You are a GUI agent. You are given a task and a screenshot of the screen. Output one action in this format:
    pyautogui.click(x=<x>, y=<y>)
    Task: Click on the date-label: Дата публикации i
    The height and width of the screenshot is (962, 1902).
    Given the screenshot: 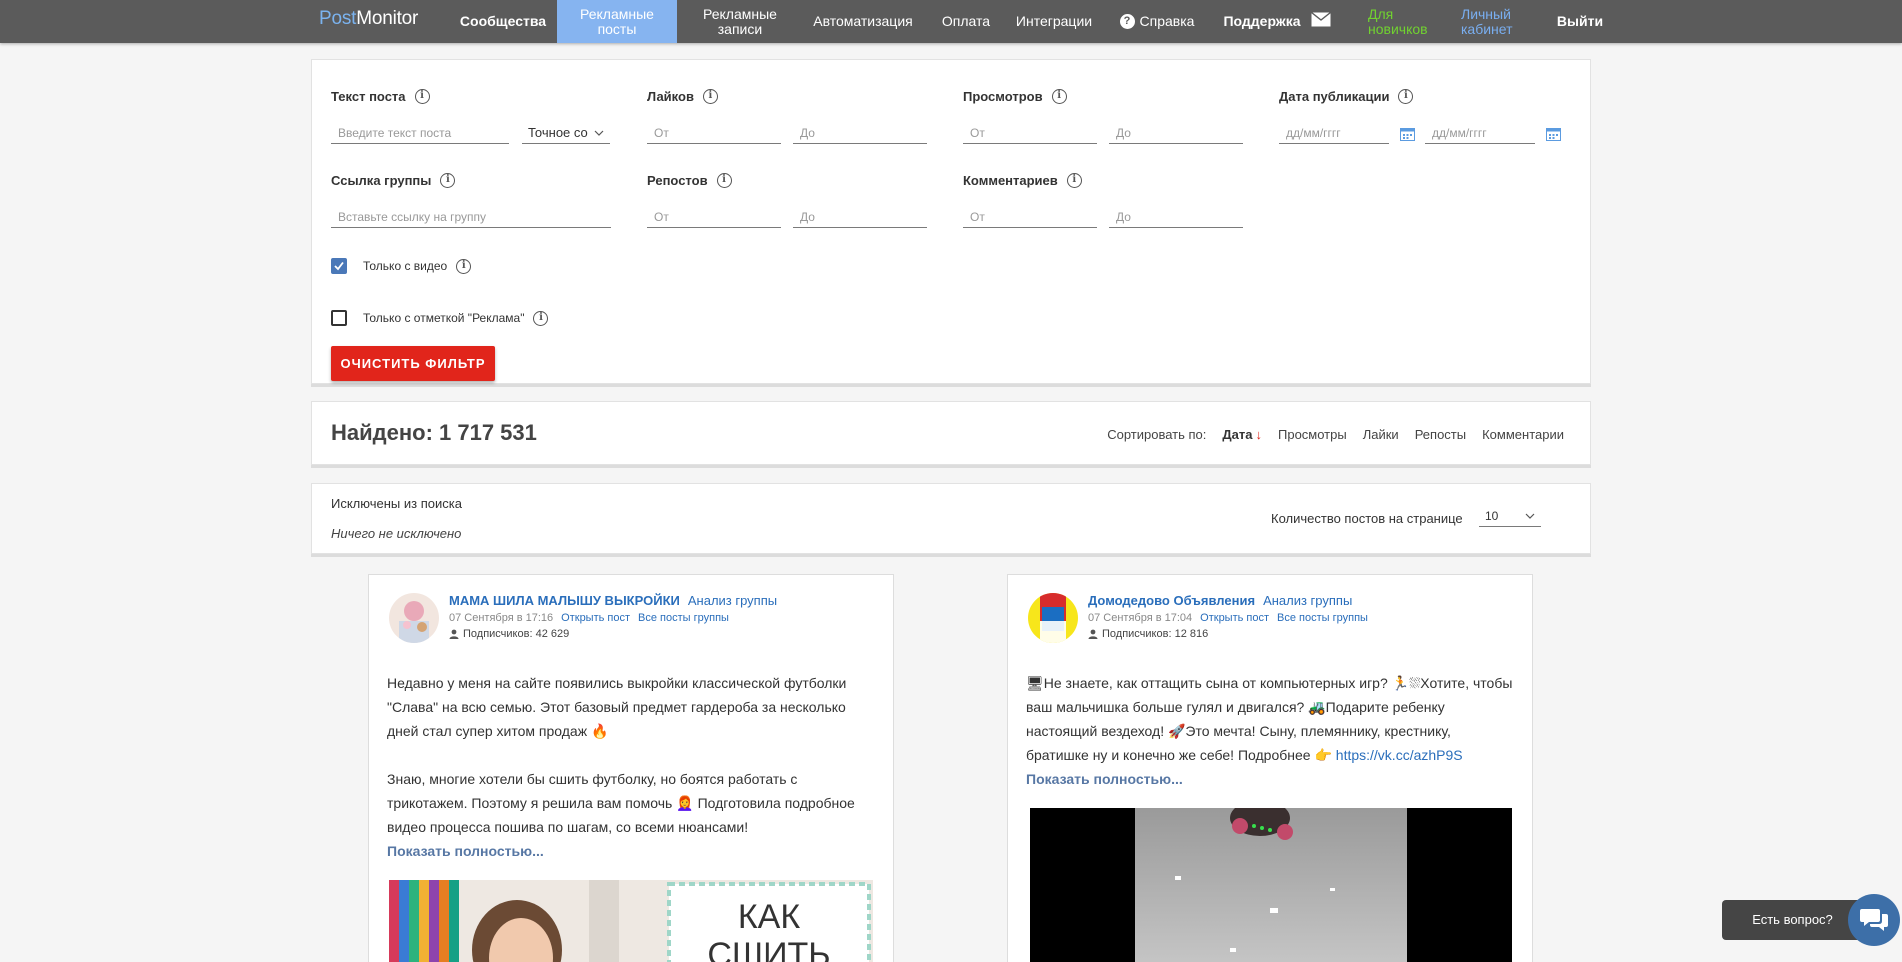 What is the action you would take?
    pyautogui.click(x=1346, y=96)
    